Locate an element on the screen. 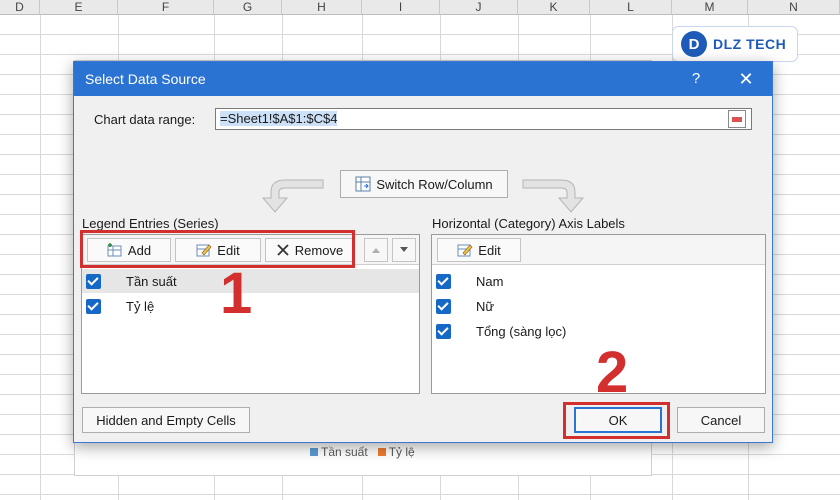 The width and height of the screenshot is (840, 500). chart-data-range-label: Chart data range: is located at coordinates (145, 119).